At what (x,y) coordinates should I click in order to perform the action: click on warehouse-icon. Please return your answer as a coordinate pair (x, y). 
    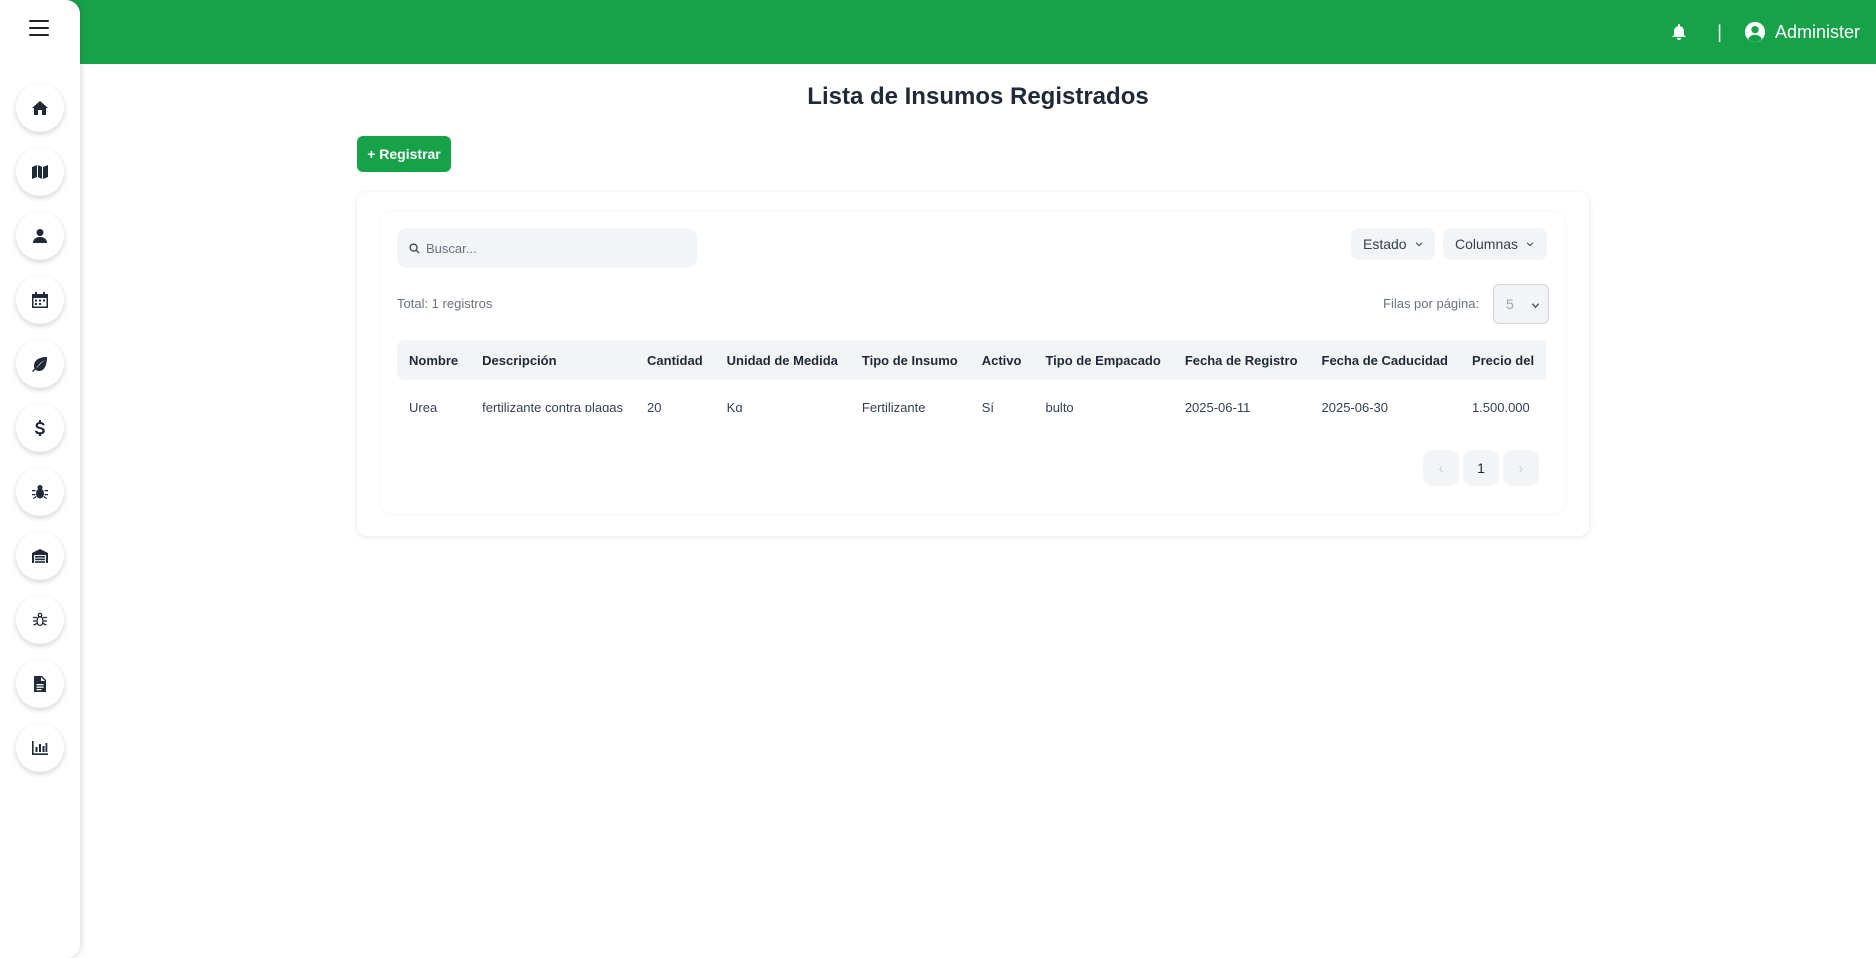
    Looking at the image, I should click on (40, 556).